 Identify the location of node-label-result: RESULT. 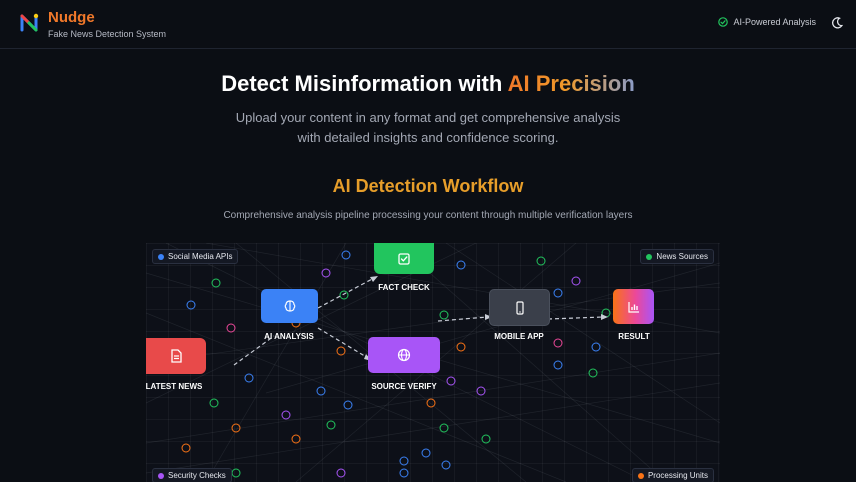
(634, 336).